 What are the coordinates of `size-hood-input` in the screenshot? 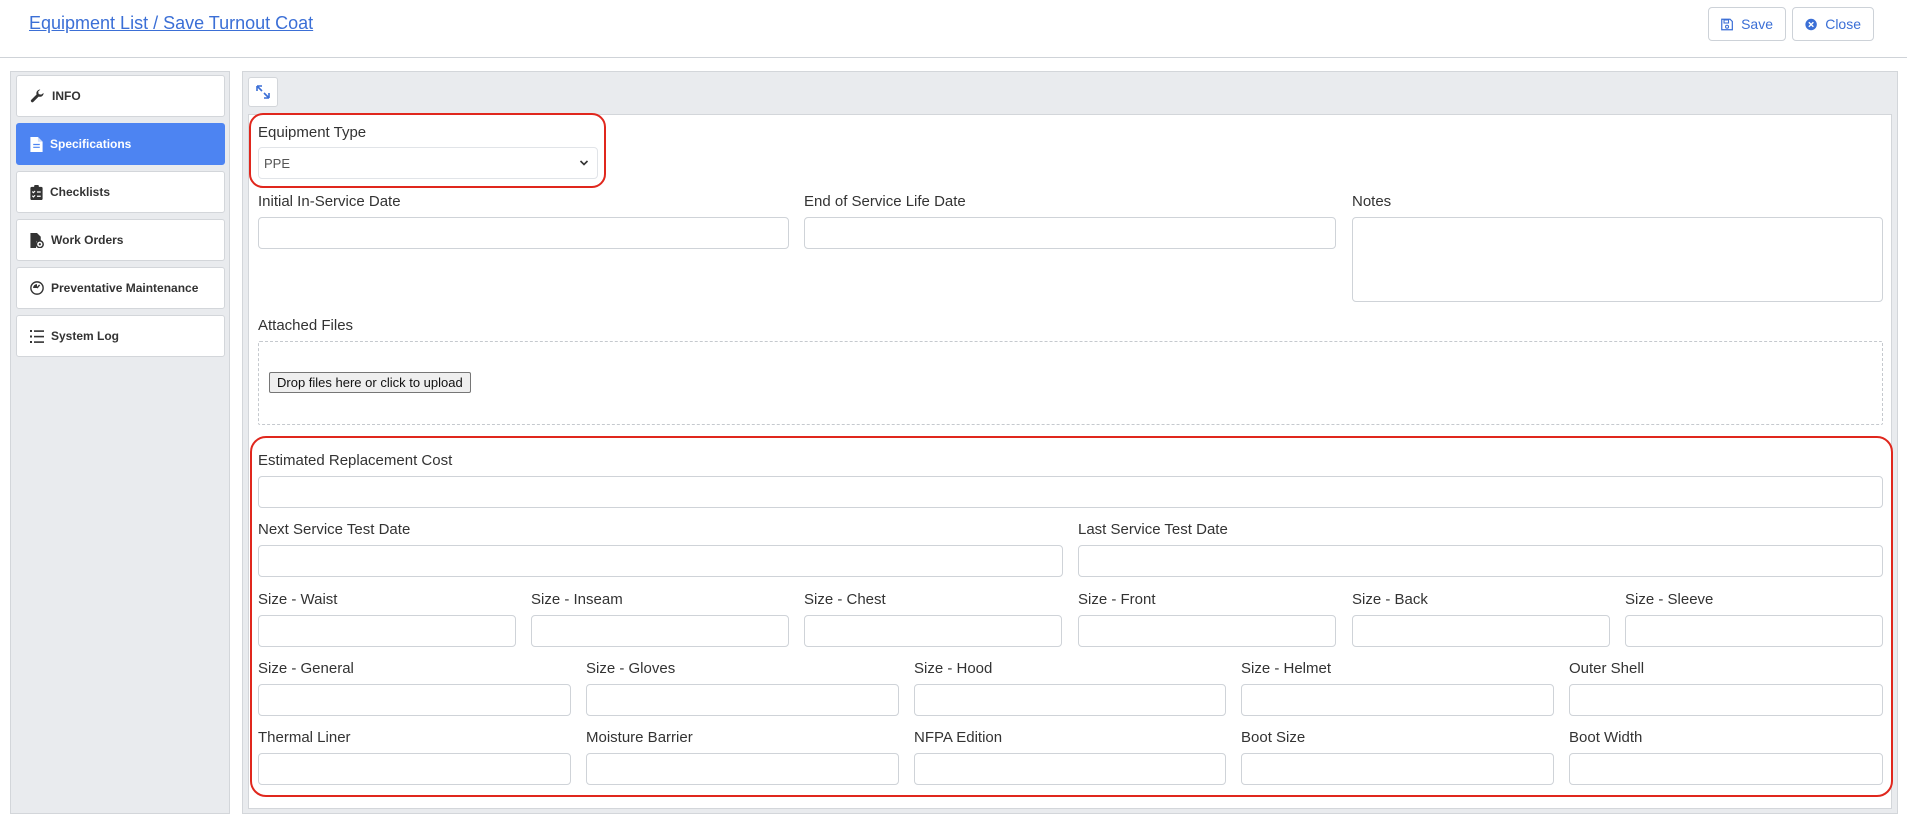 It's located at (1070, 700).